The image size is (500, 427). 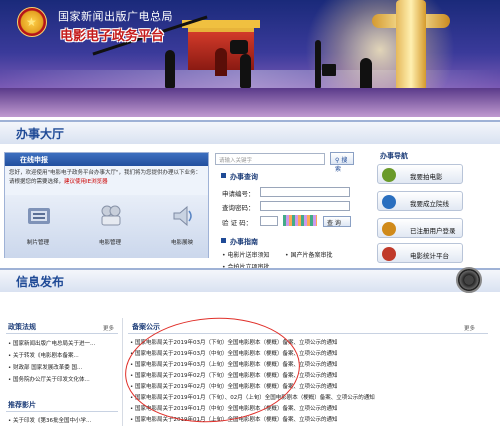 What do you see at coordinates (40, 134) in the screenshot?
I see `service-hall-title: 办事大厅` at bounding box center [40, 134].